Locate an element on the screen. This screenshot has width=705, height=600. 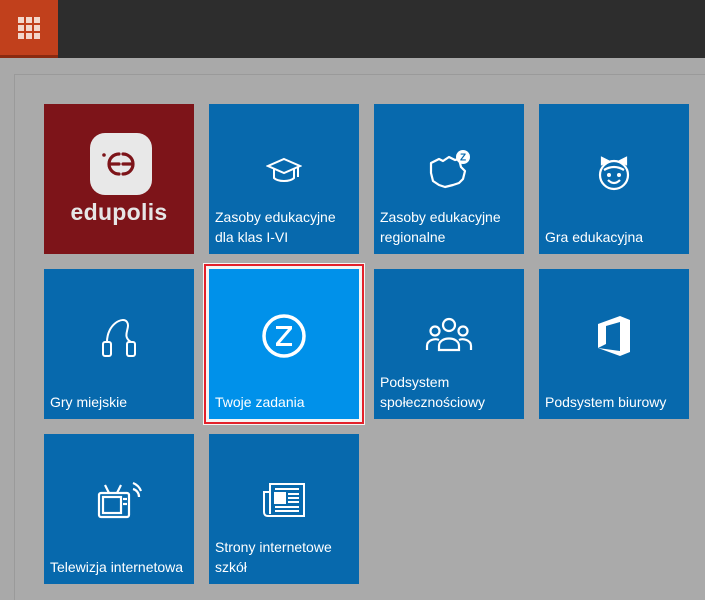
tile-podsystem-biurowy: Podsystem biurowy is located at coordinates (614, 344).